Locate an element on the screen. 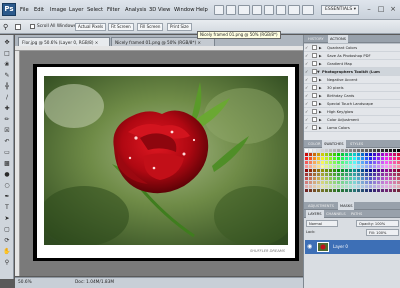  dialog-toggle is located at coordinates (314, 95).